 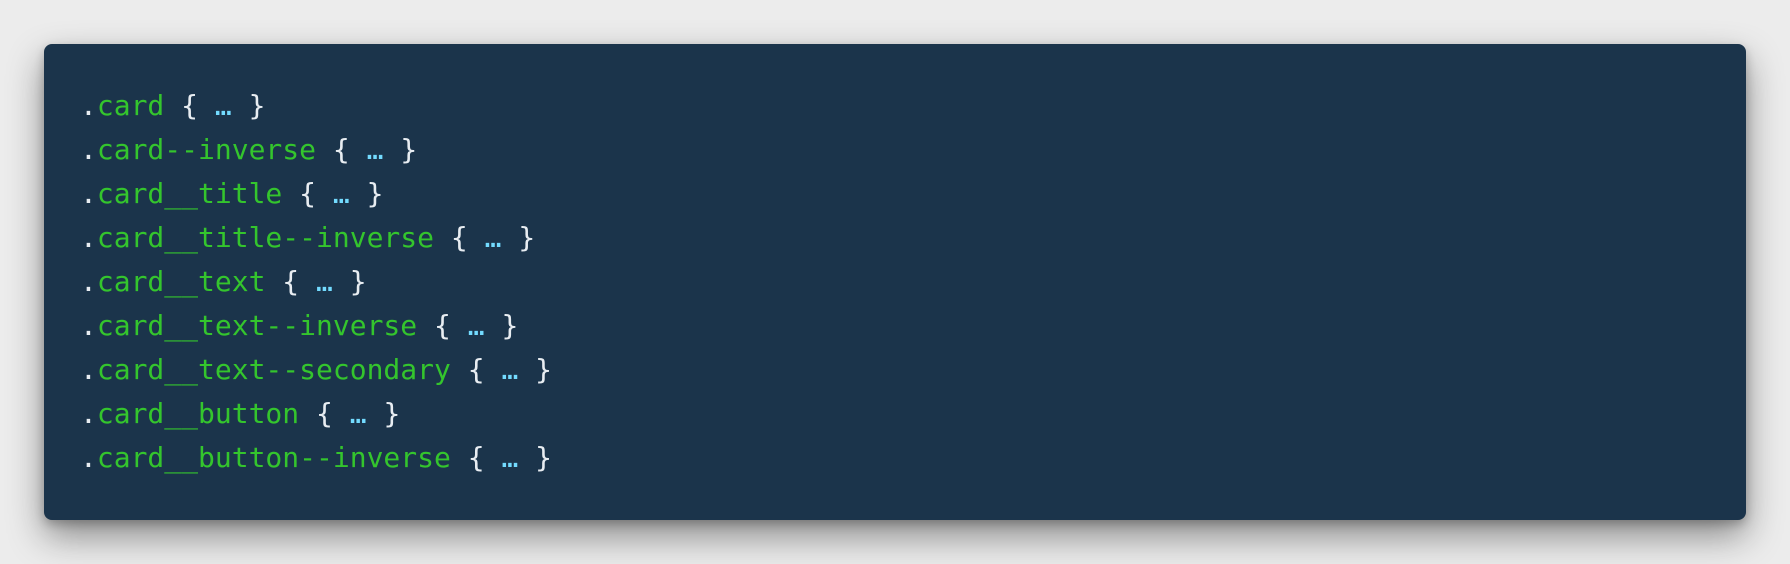 I want to click on code-line: .card__button--inverse { … }, so click(x=913, y=458).